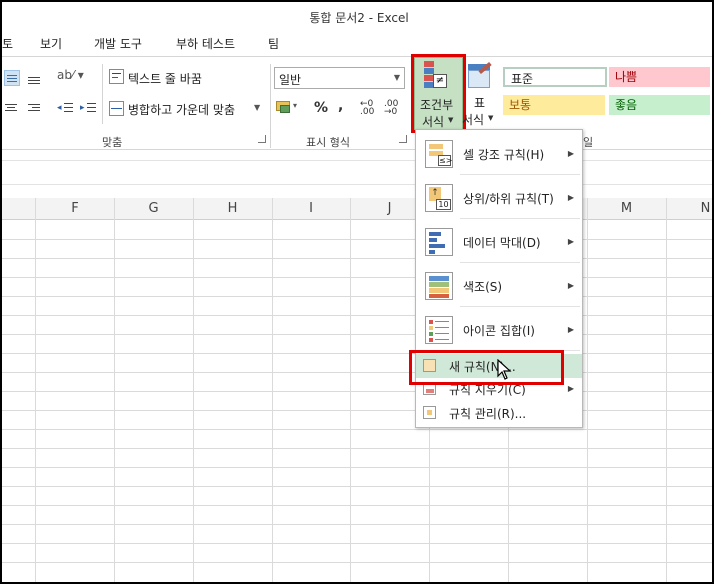 The image size is (714, 584). What do you see at coordinates (339, 78) in the screenshot?
I see `number-format-select: 일반 ▼` at bounding box center [339, 78].